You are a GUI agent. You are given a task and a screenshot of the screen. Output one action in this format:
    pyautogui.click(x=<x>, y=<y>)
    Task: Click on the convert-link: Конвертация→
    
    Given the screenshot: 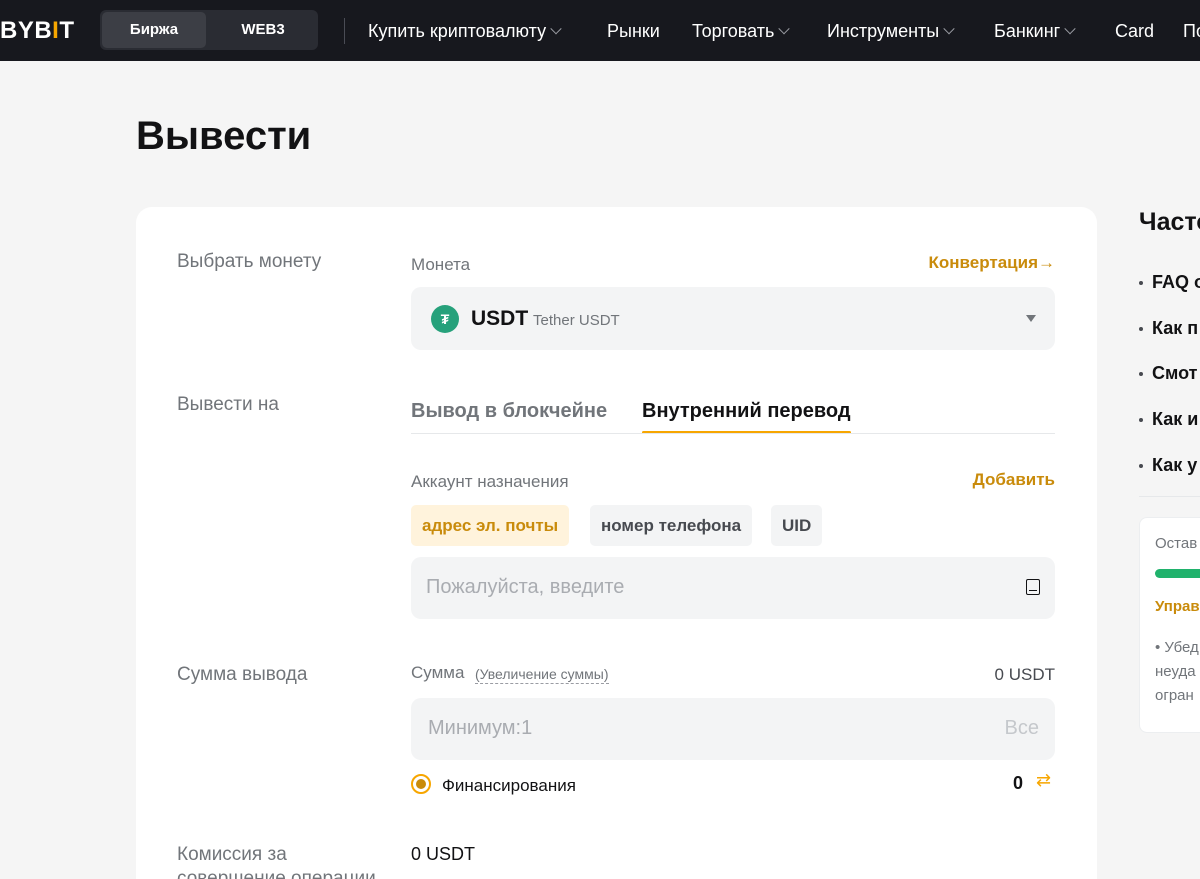 What is the action you would take?
    pyautogui.click(x=992, y=263)
    